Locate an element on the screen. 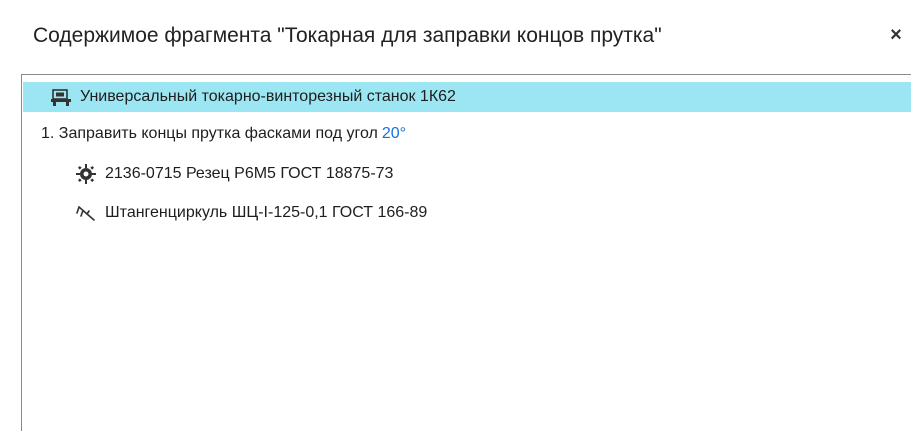 The width and height of the screenshot is (911, 431). tool-label: Штангенциркуль ШЦ-I-125-0,1 ГОСТ 166-89 is located at coordinates (266, 212).